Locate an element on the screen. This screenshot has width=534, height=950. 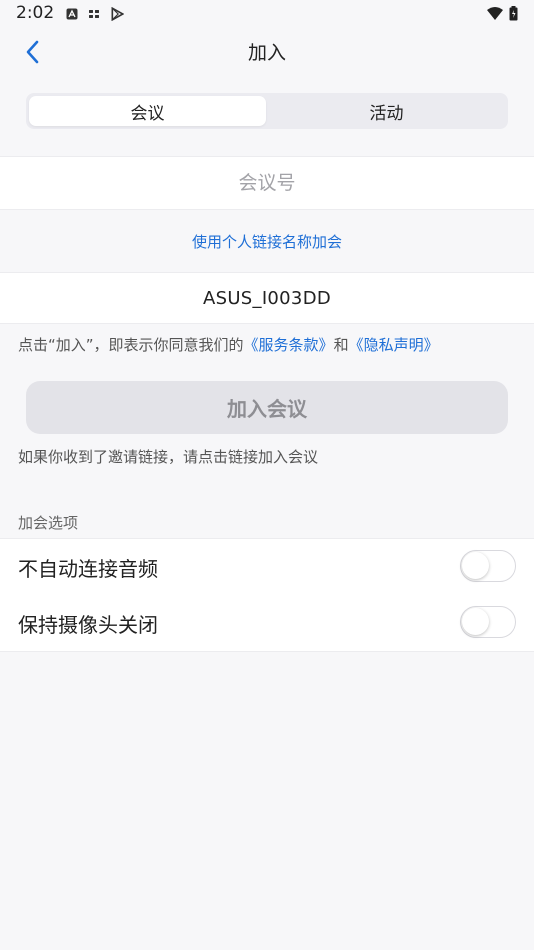
personal-link-name-link: 使用个人链接名称加会 is located at coordinates (267, 241).